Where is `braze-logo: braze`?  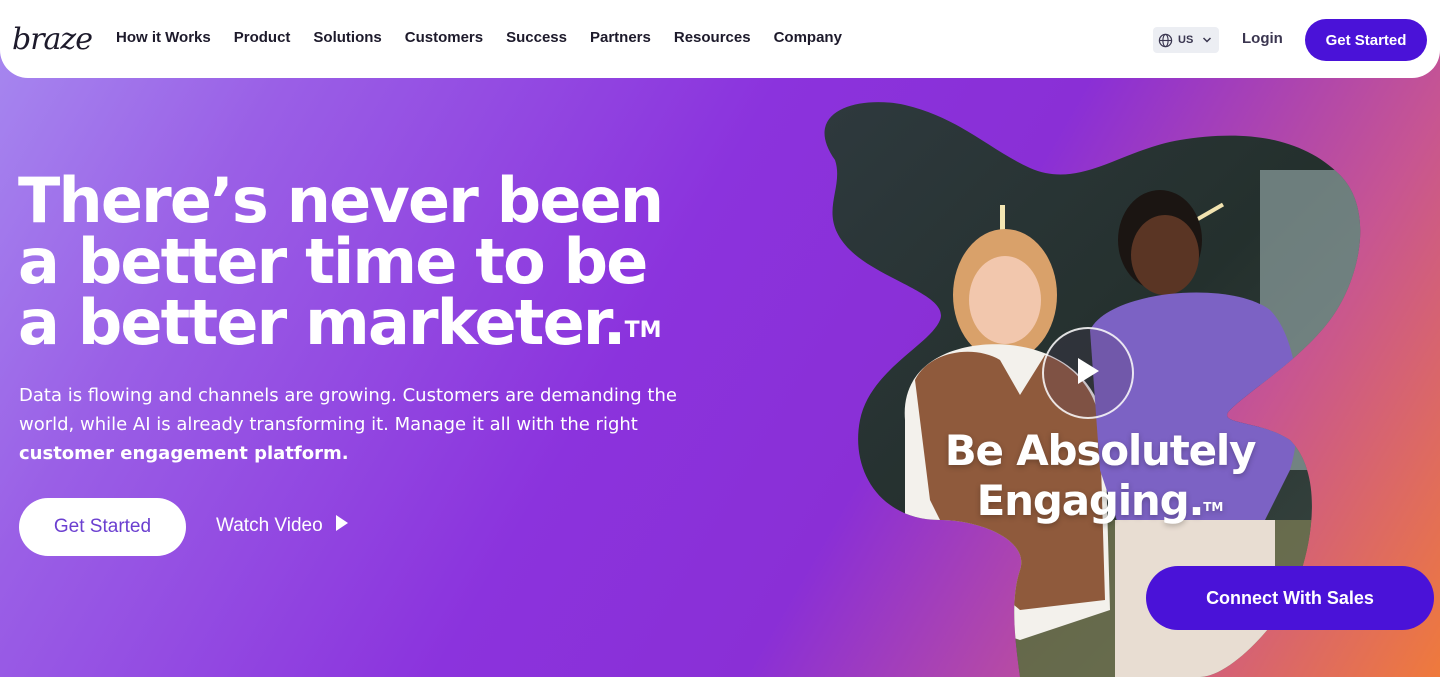 braze-logo: braze is located at coordinates (52, 39).